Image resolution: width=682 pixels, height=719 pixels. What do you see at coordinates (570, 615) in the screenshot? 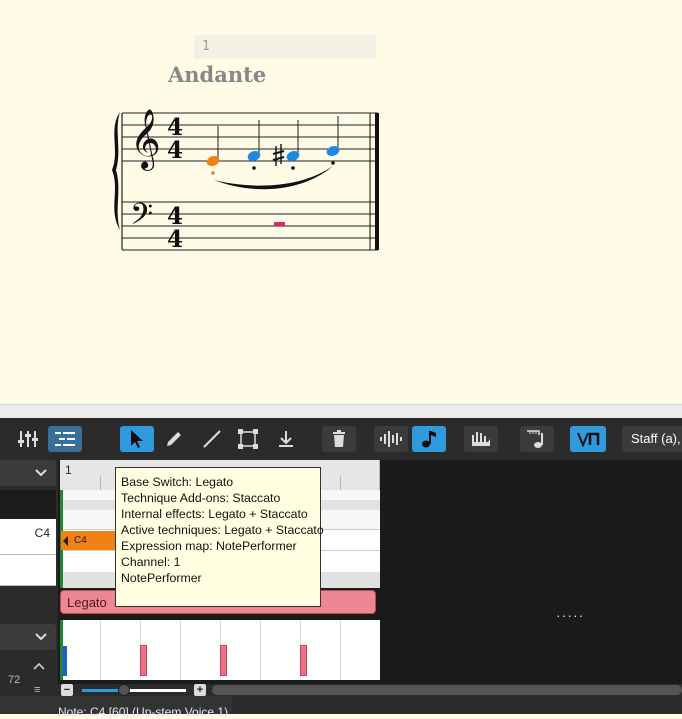
I see `more-indicator: ·····` at bounding box center [570, 615].